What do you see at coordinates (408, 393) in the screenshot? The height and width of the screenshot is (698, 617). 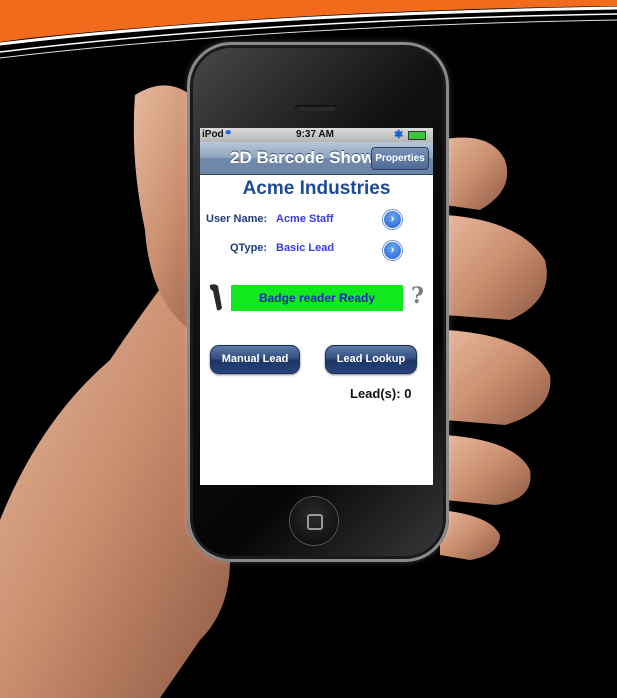 I see `lead-count-value: 0` at bounding box center [408, 393].